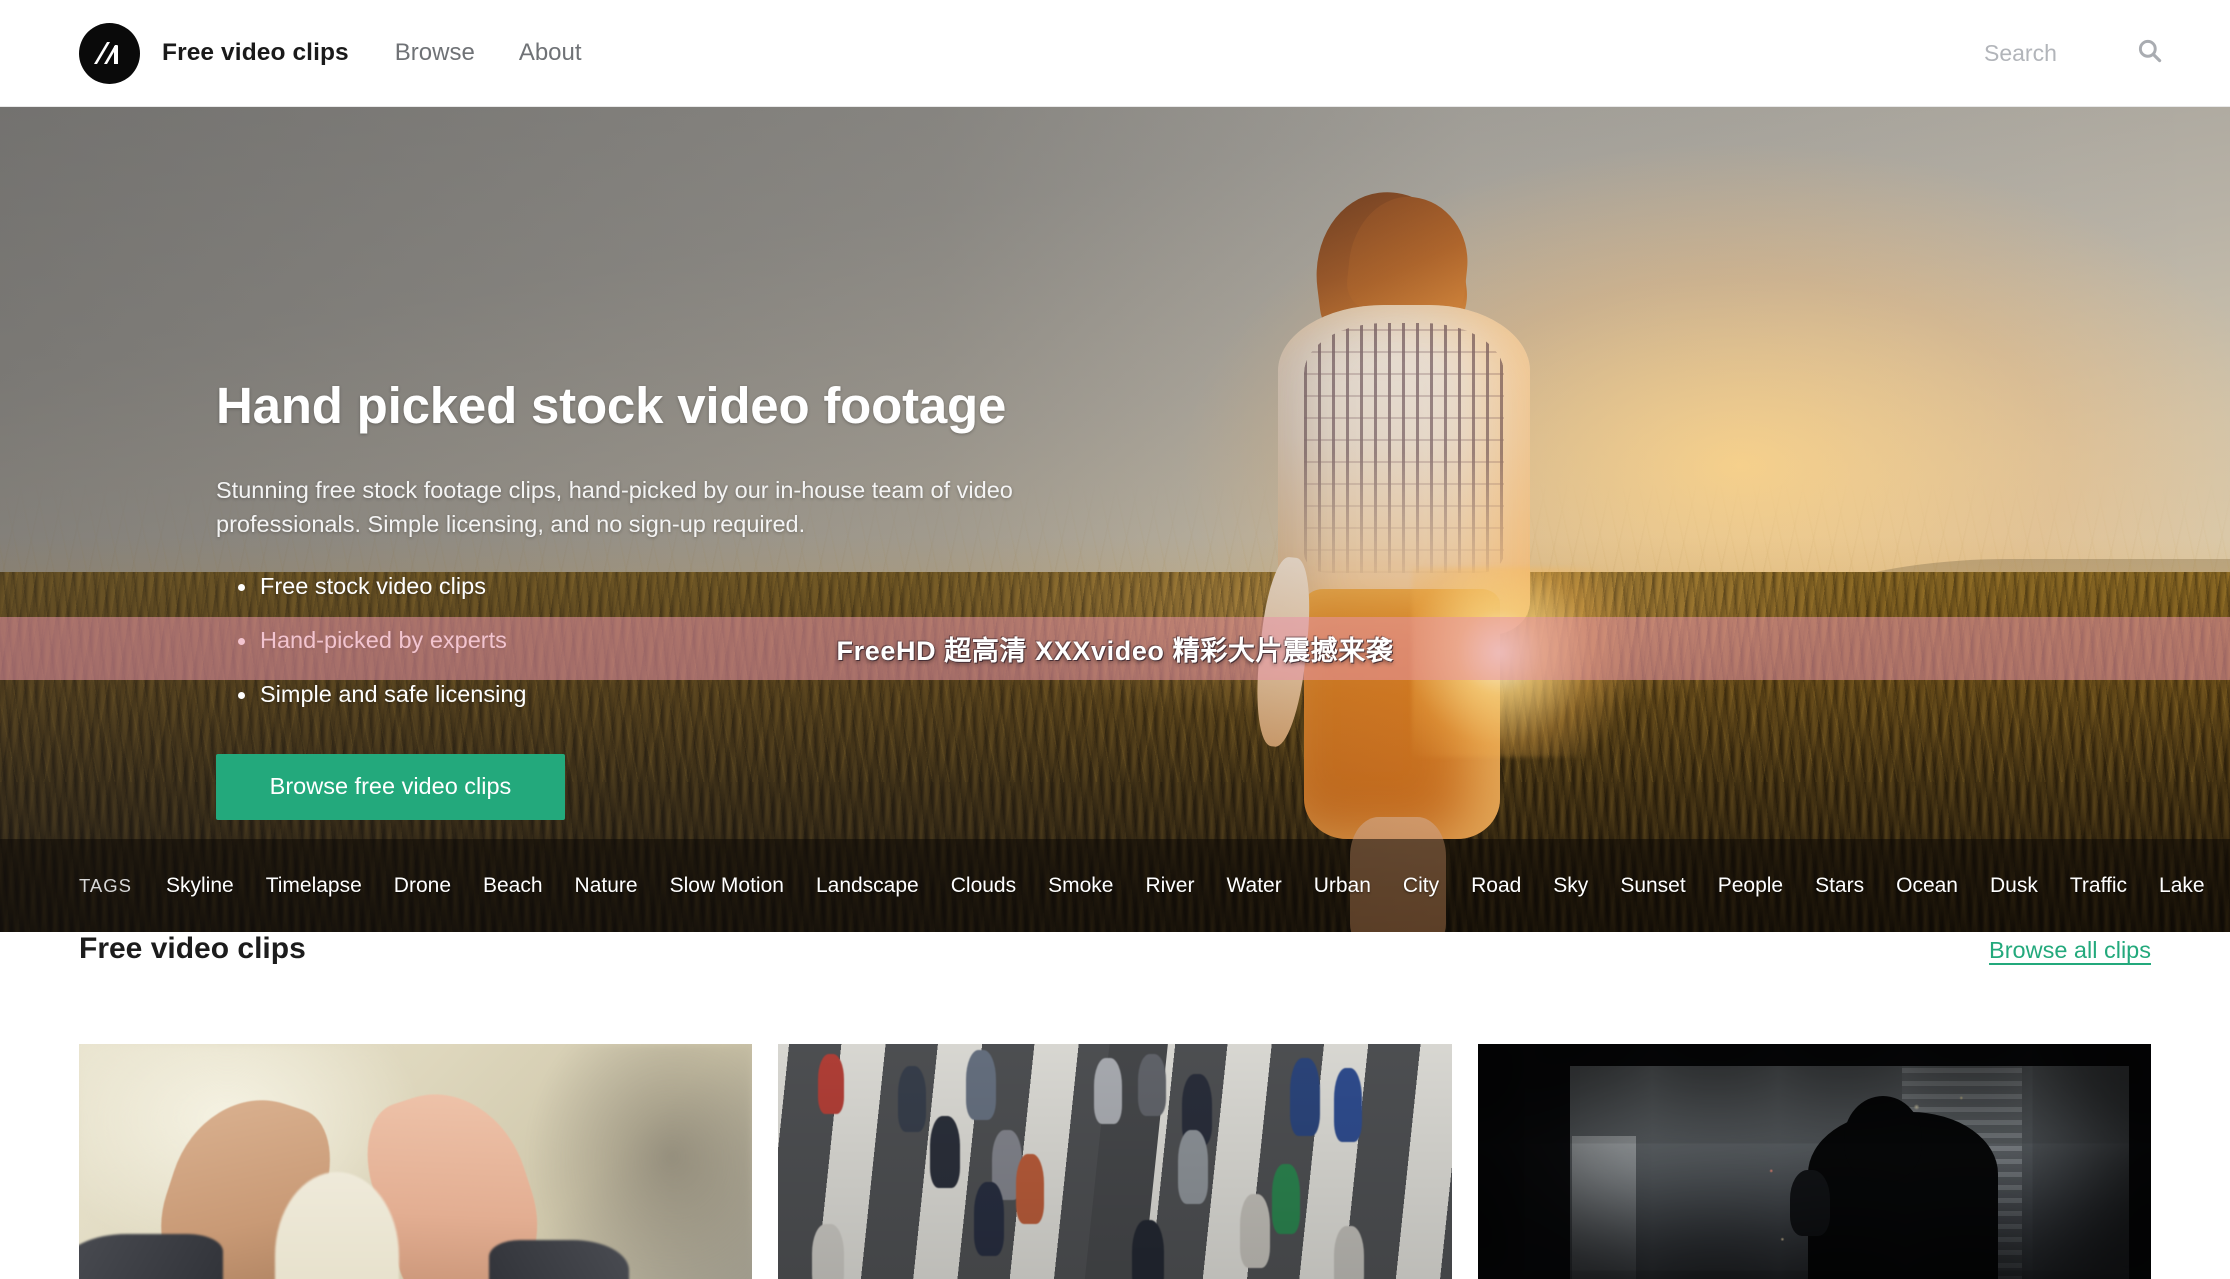  Describe the element at coordinates (2050, 53) in the screenshot. I see `search-input` at that location.